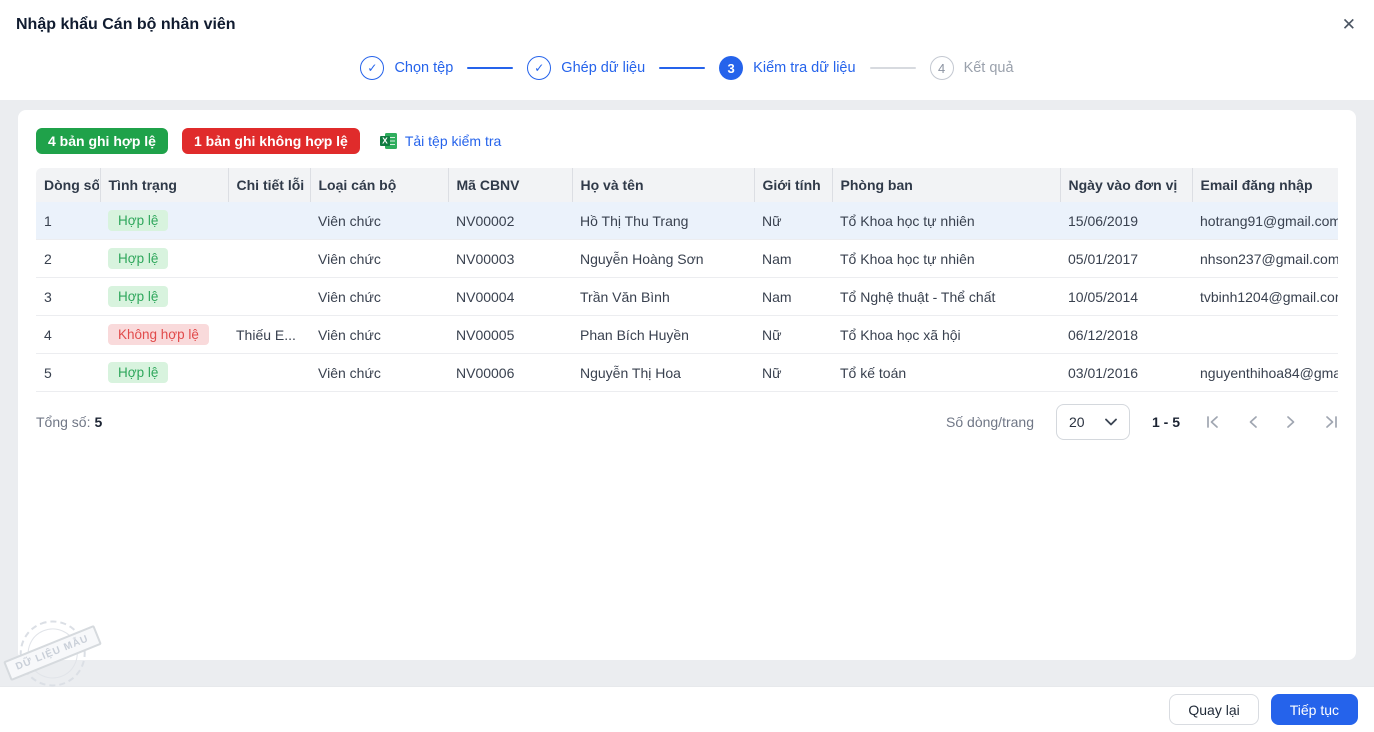 The width and height of the screenshot is (1374, 732). I want to click on cell-join-date: 03/01/2016, so click(1126, 372).